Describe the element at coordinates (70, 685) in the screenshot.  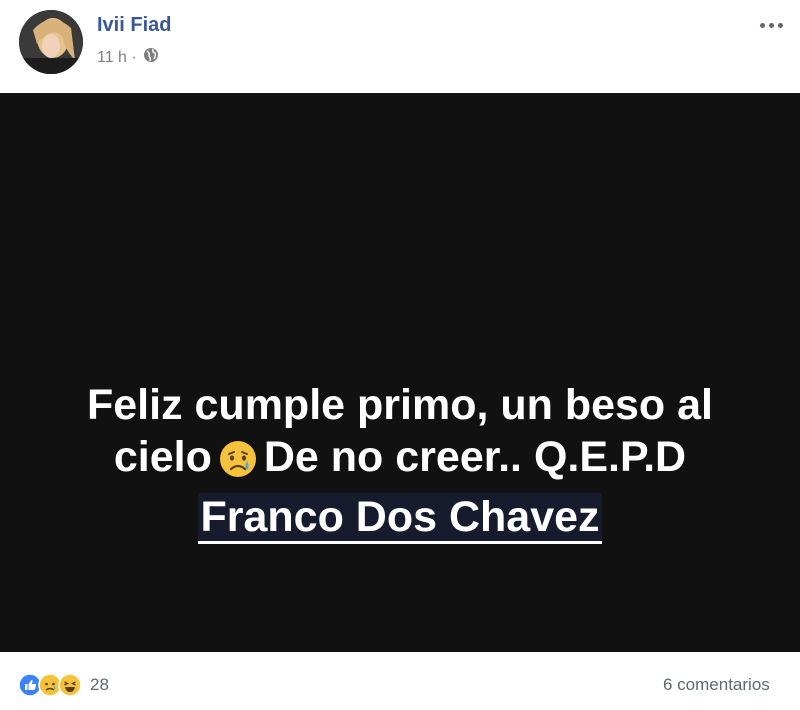
I see `haha-icon` at that location.